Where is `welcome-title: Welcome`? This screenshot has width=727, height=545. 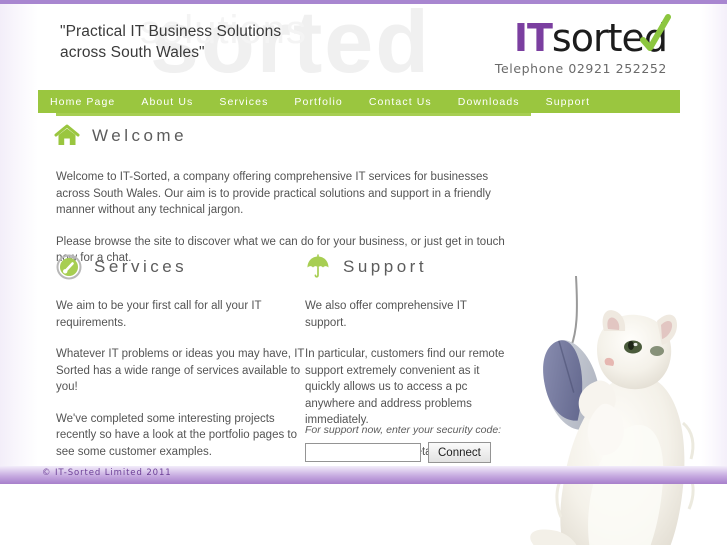 welcome-title: Welcome is located at coordinates (140, 135).